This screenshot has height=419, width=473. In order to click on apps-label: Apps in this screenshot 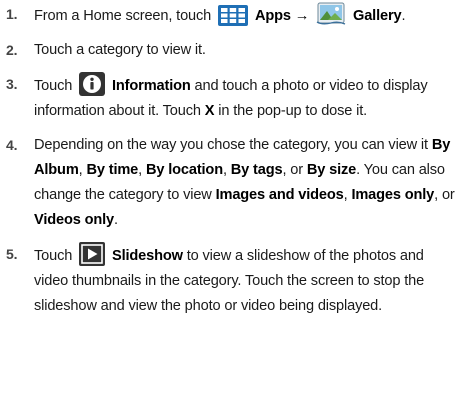, I will do `click(272, 16)`.